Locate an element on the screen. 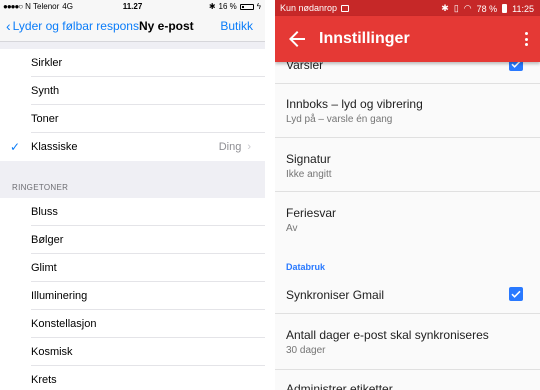 This screenshot has height=390, width=540. back-button-label: Lyder og følbar respons is located at coordinates (75, 26).